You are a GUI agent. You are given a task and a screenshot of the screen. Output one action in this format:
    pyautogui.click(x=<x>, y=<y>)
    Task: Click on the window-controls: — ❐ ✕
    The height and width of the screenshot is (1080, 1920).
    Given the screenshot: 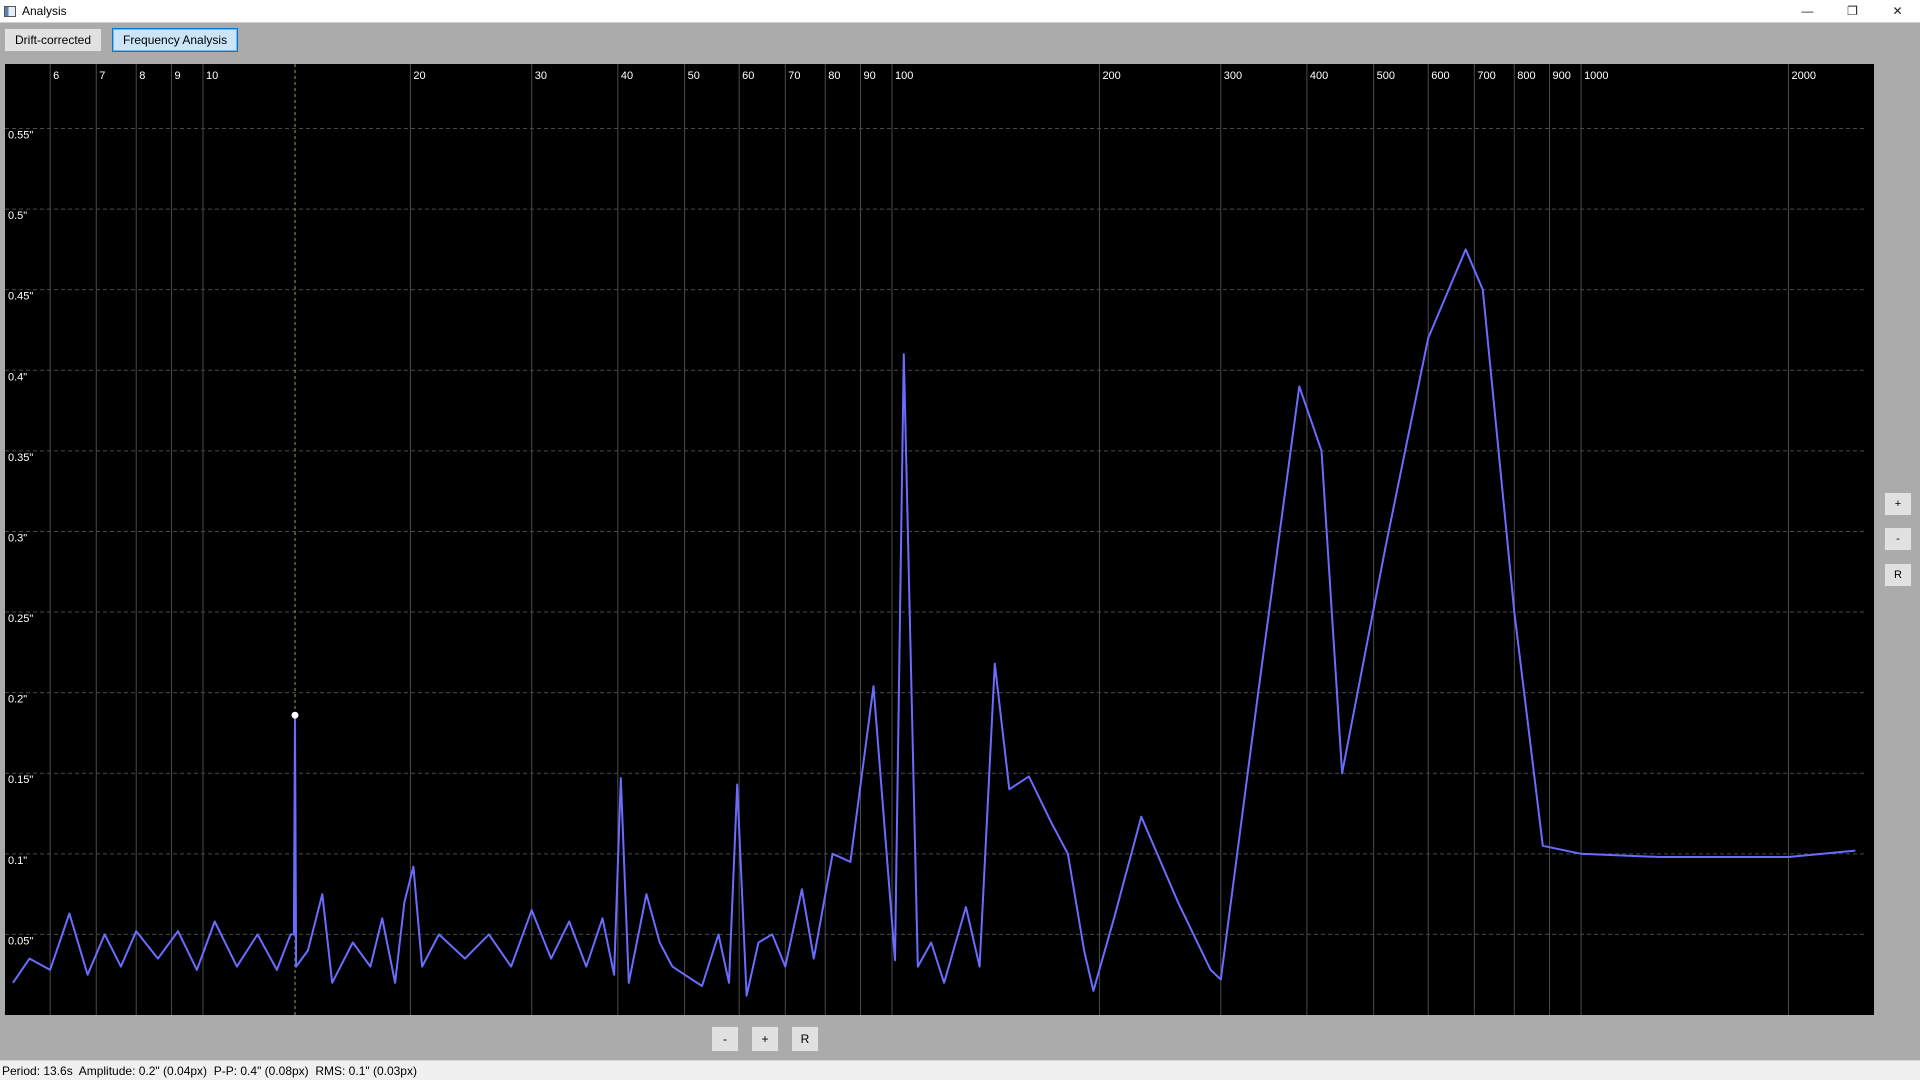 What is the action you would take?
    pyautogui.click(x=1852, y=11)
    